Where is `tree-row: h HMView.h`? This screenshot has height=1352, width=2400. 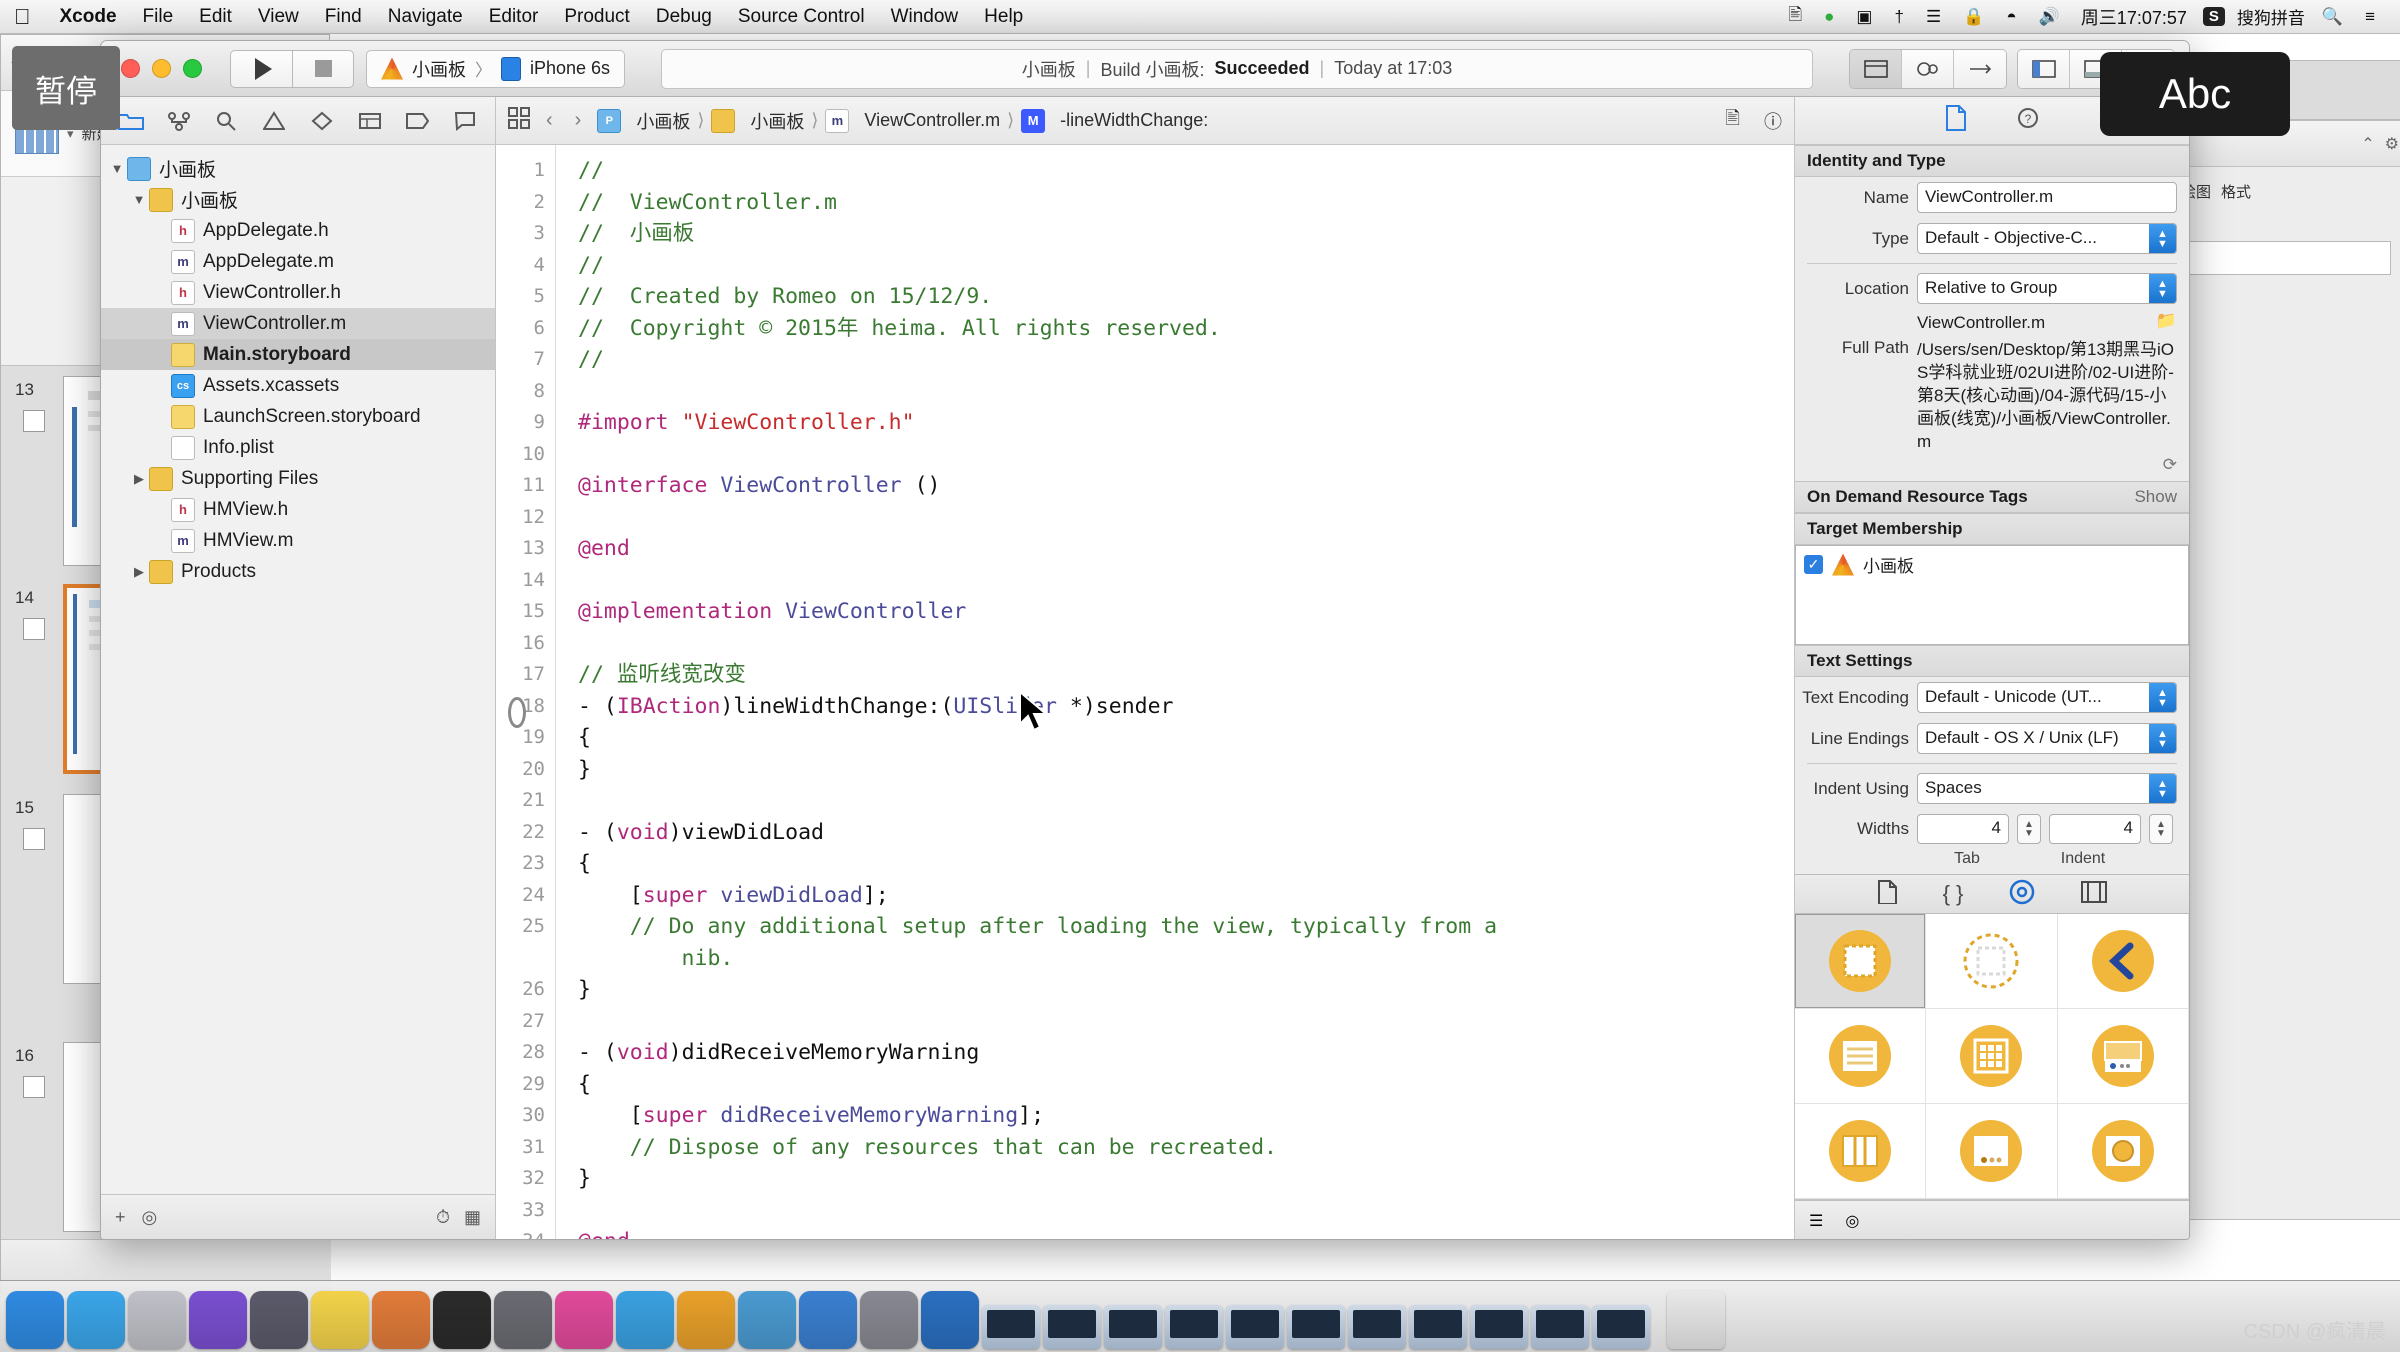
tree-row: h HMView.h is located at coordinates (298, 509).